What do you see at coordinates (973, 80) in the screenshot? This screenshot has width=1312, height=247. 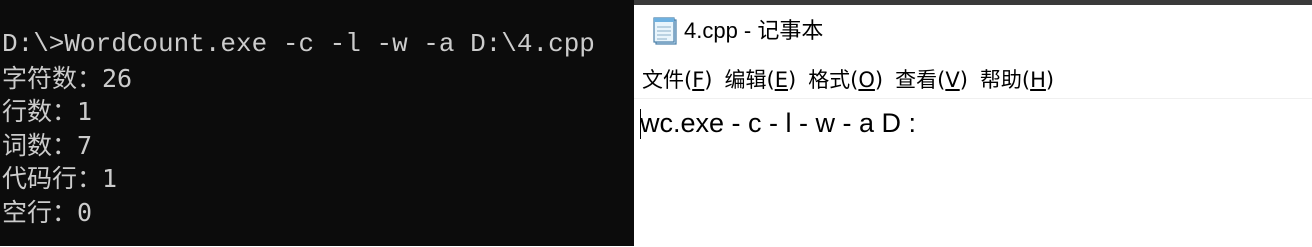 I see `menu-bar: 文件(F) 编辑(E) 格式(O) 查看(V) 帮助(H)` at bounding box center [973, 80].